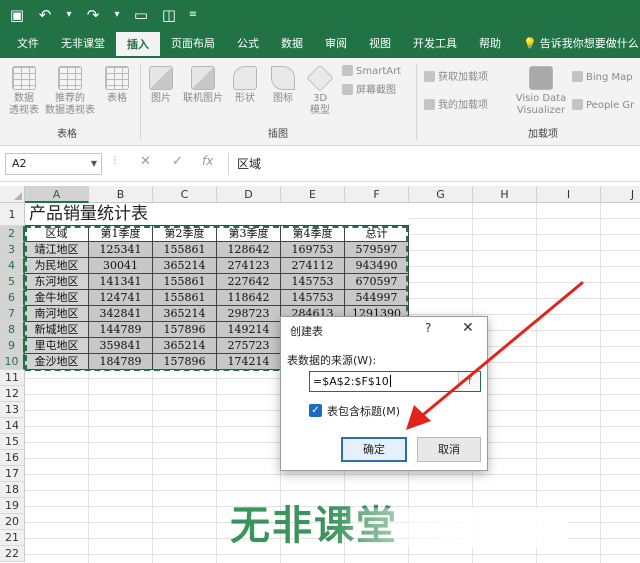 This screenshot has width=640, height=563. Describe the element at coordinates (138, 45) in the screenshot. I see `tab-insert: 插入` at that location.